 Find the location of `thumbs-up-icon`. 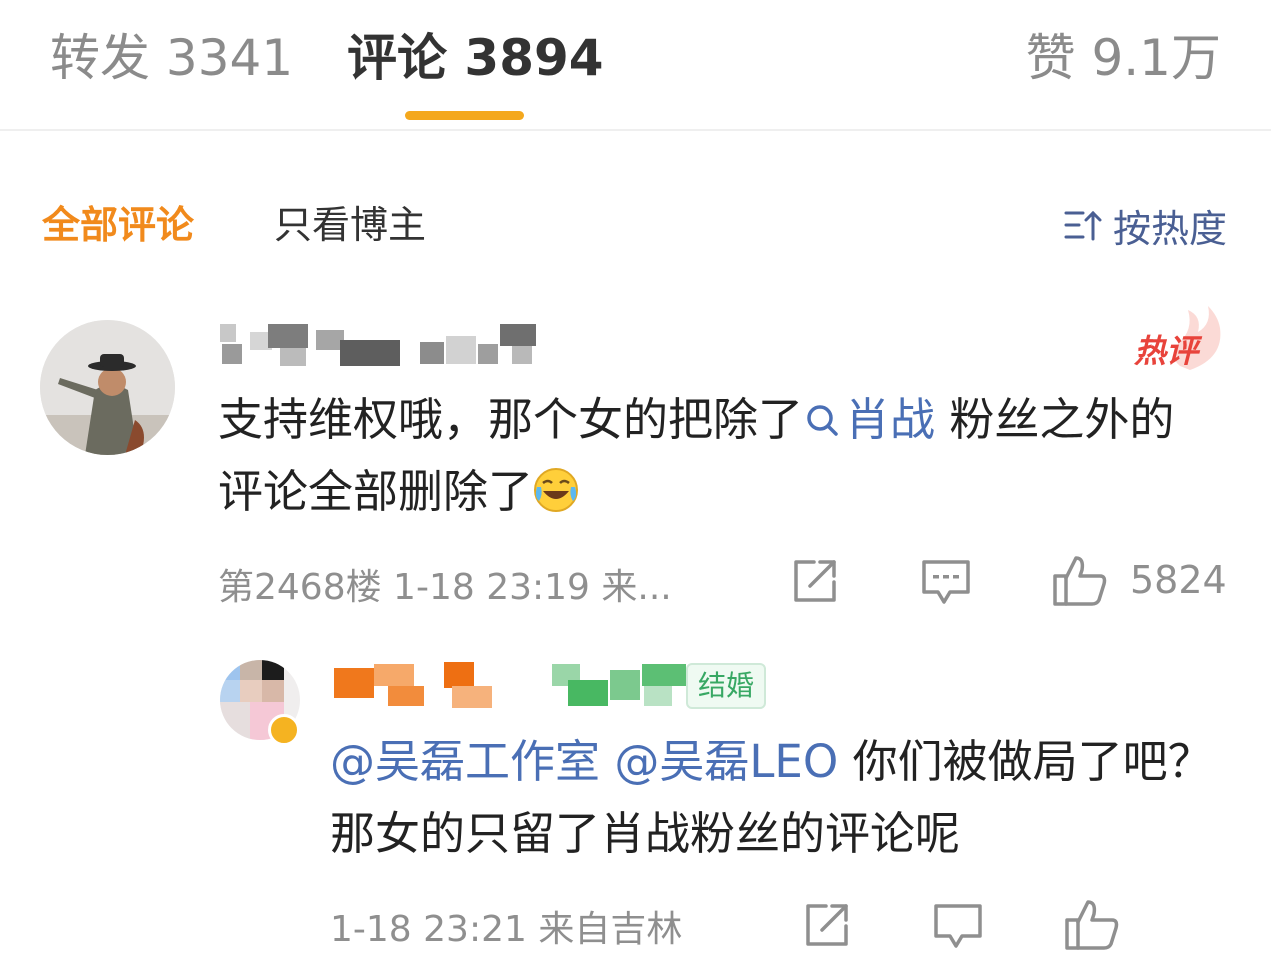

thumbs-up-icon is located at coordinates (1080, 580).